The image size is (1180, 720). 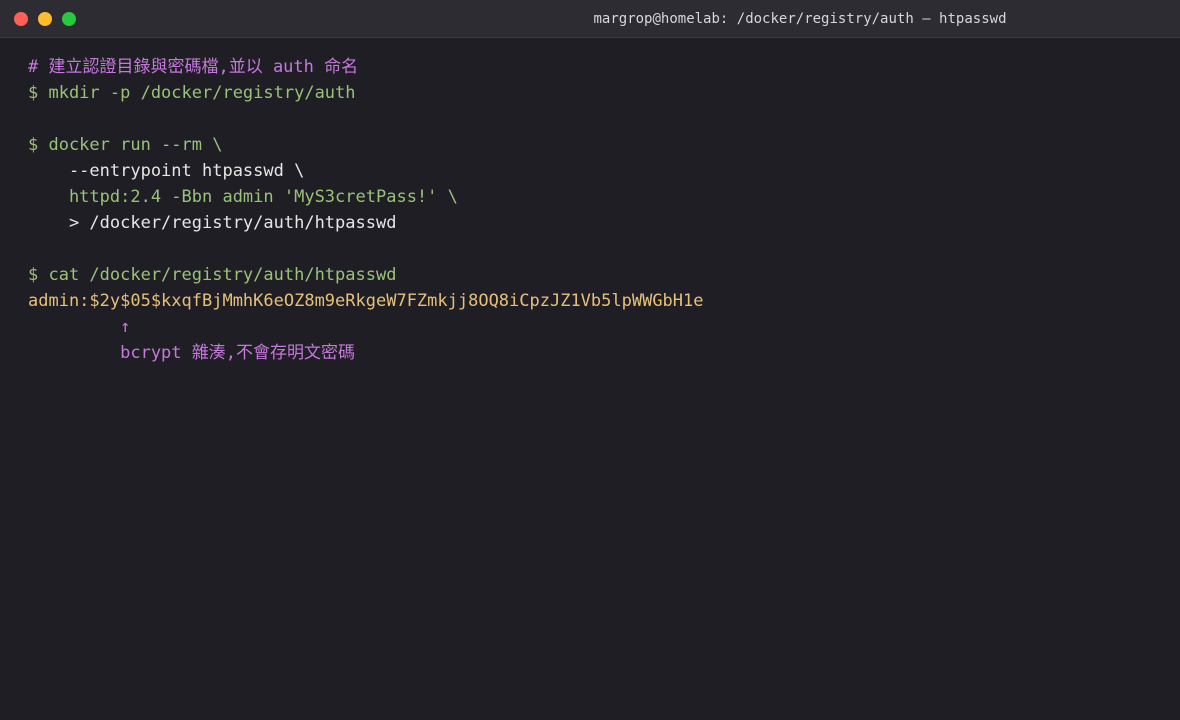 What do you see at coordinates (69, 19) in the screenshot?
I see `maximize-window-button` at bounding box center [69, 19].